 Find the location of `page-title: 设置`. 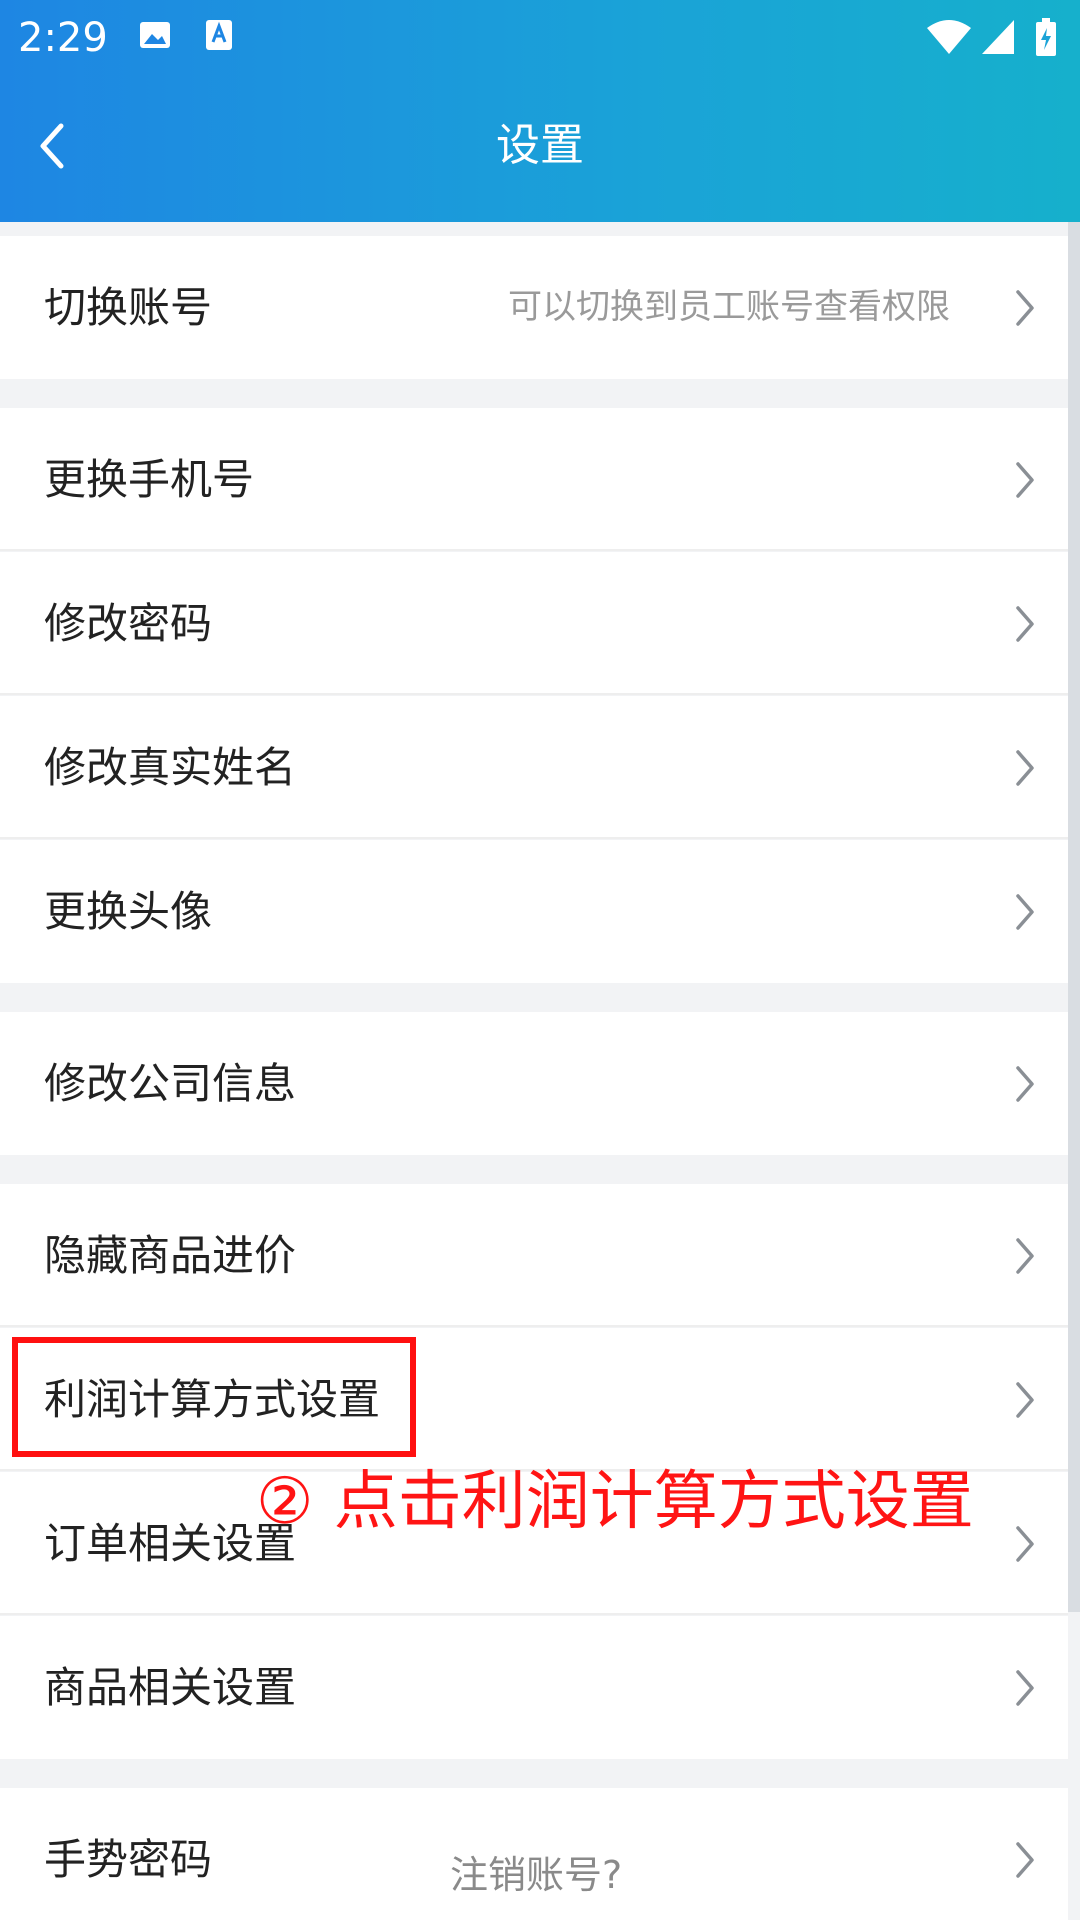

page-title: 设置 is located at coordinates (540, 145).